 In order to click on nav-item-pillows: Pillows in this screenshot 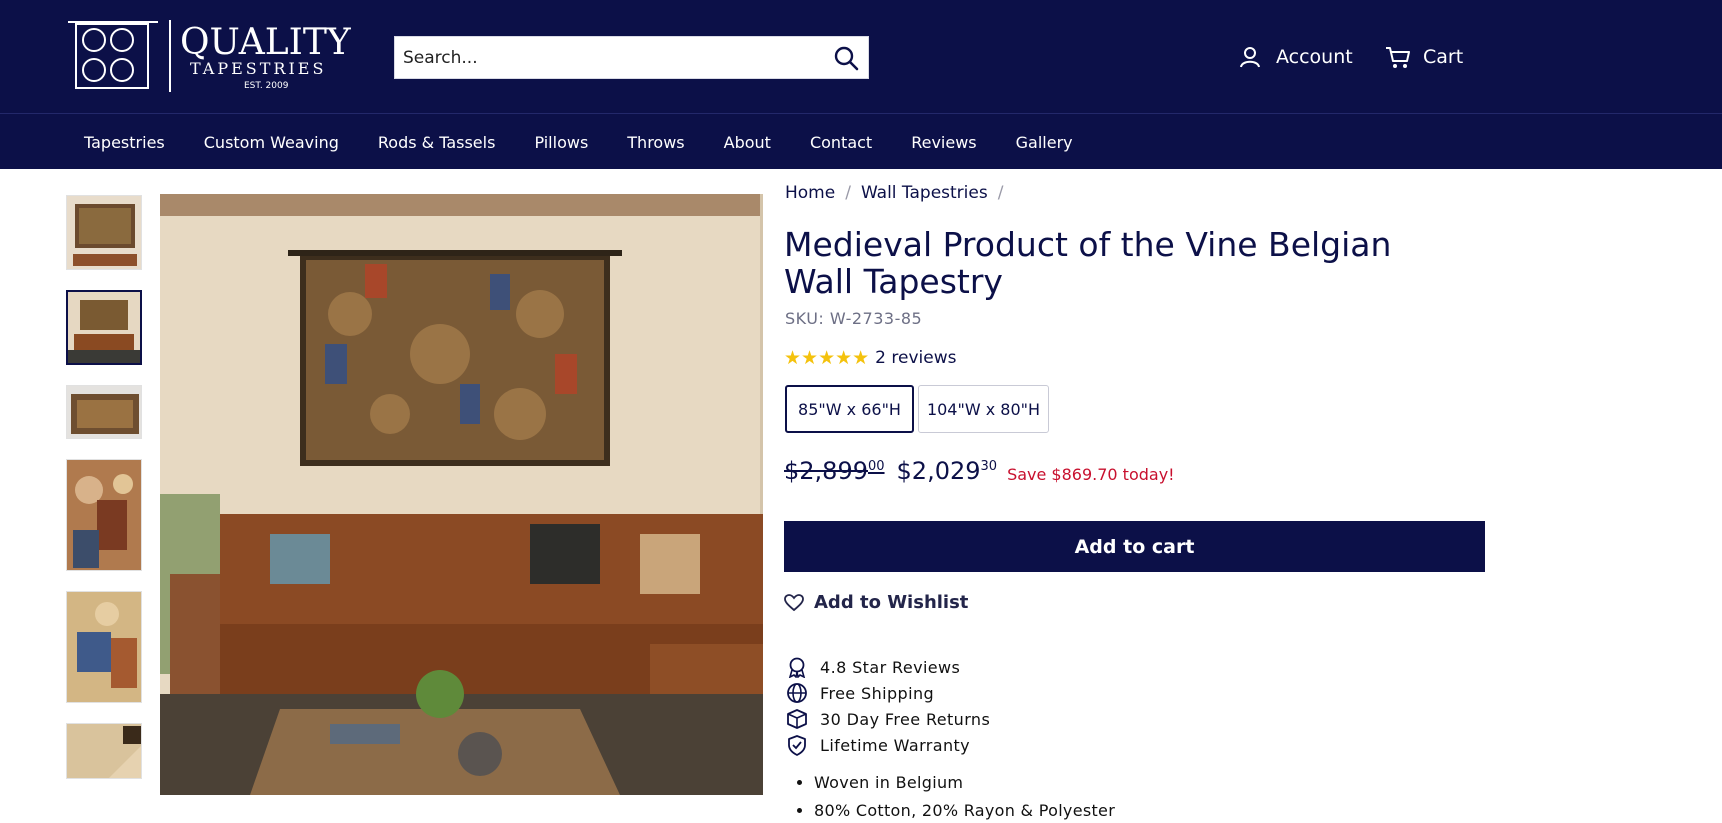, I will do `click(561, 142)`.